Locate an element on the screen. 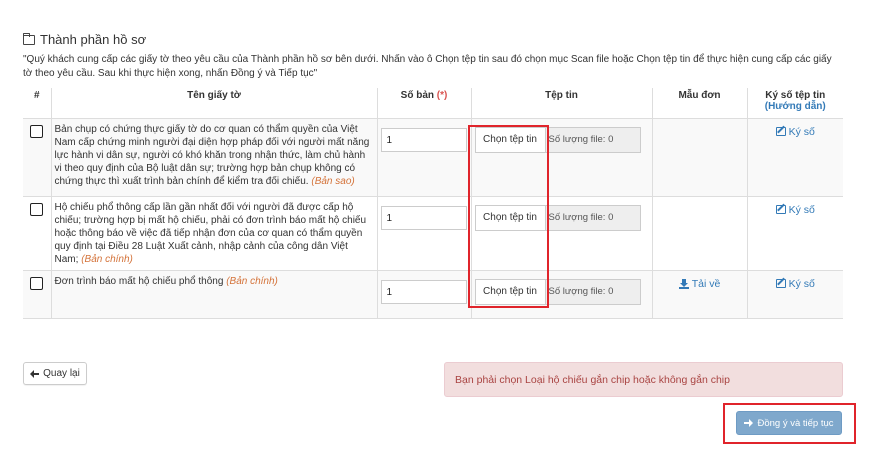 Image resolution: width=869 pixels, height=476 pixels. arrow-right-icon is located at coordinates (749, 423).